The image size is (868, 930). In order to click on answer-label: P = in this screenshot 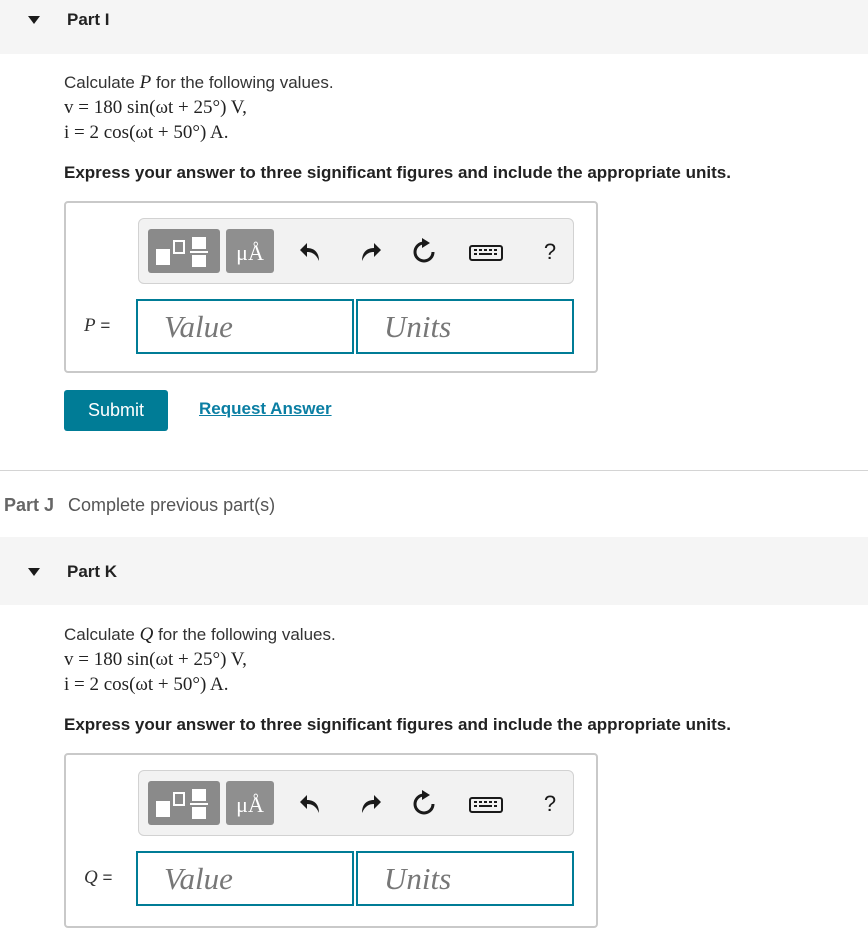, I will do `click(97, 326)`.